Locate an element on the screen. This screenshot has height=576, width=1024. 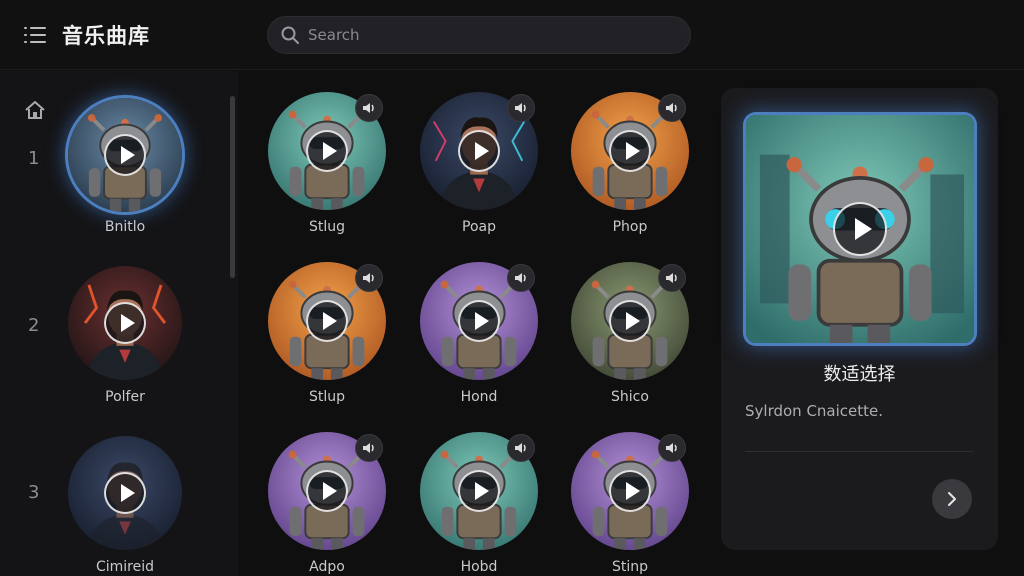
grid-item-label: Hond is located at coordinates (479, 397).